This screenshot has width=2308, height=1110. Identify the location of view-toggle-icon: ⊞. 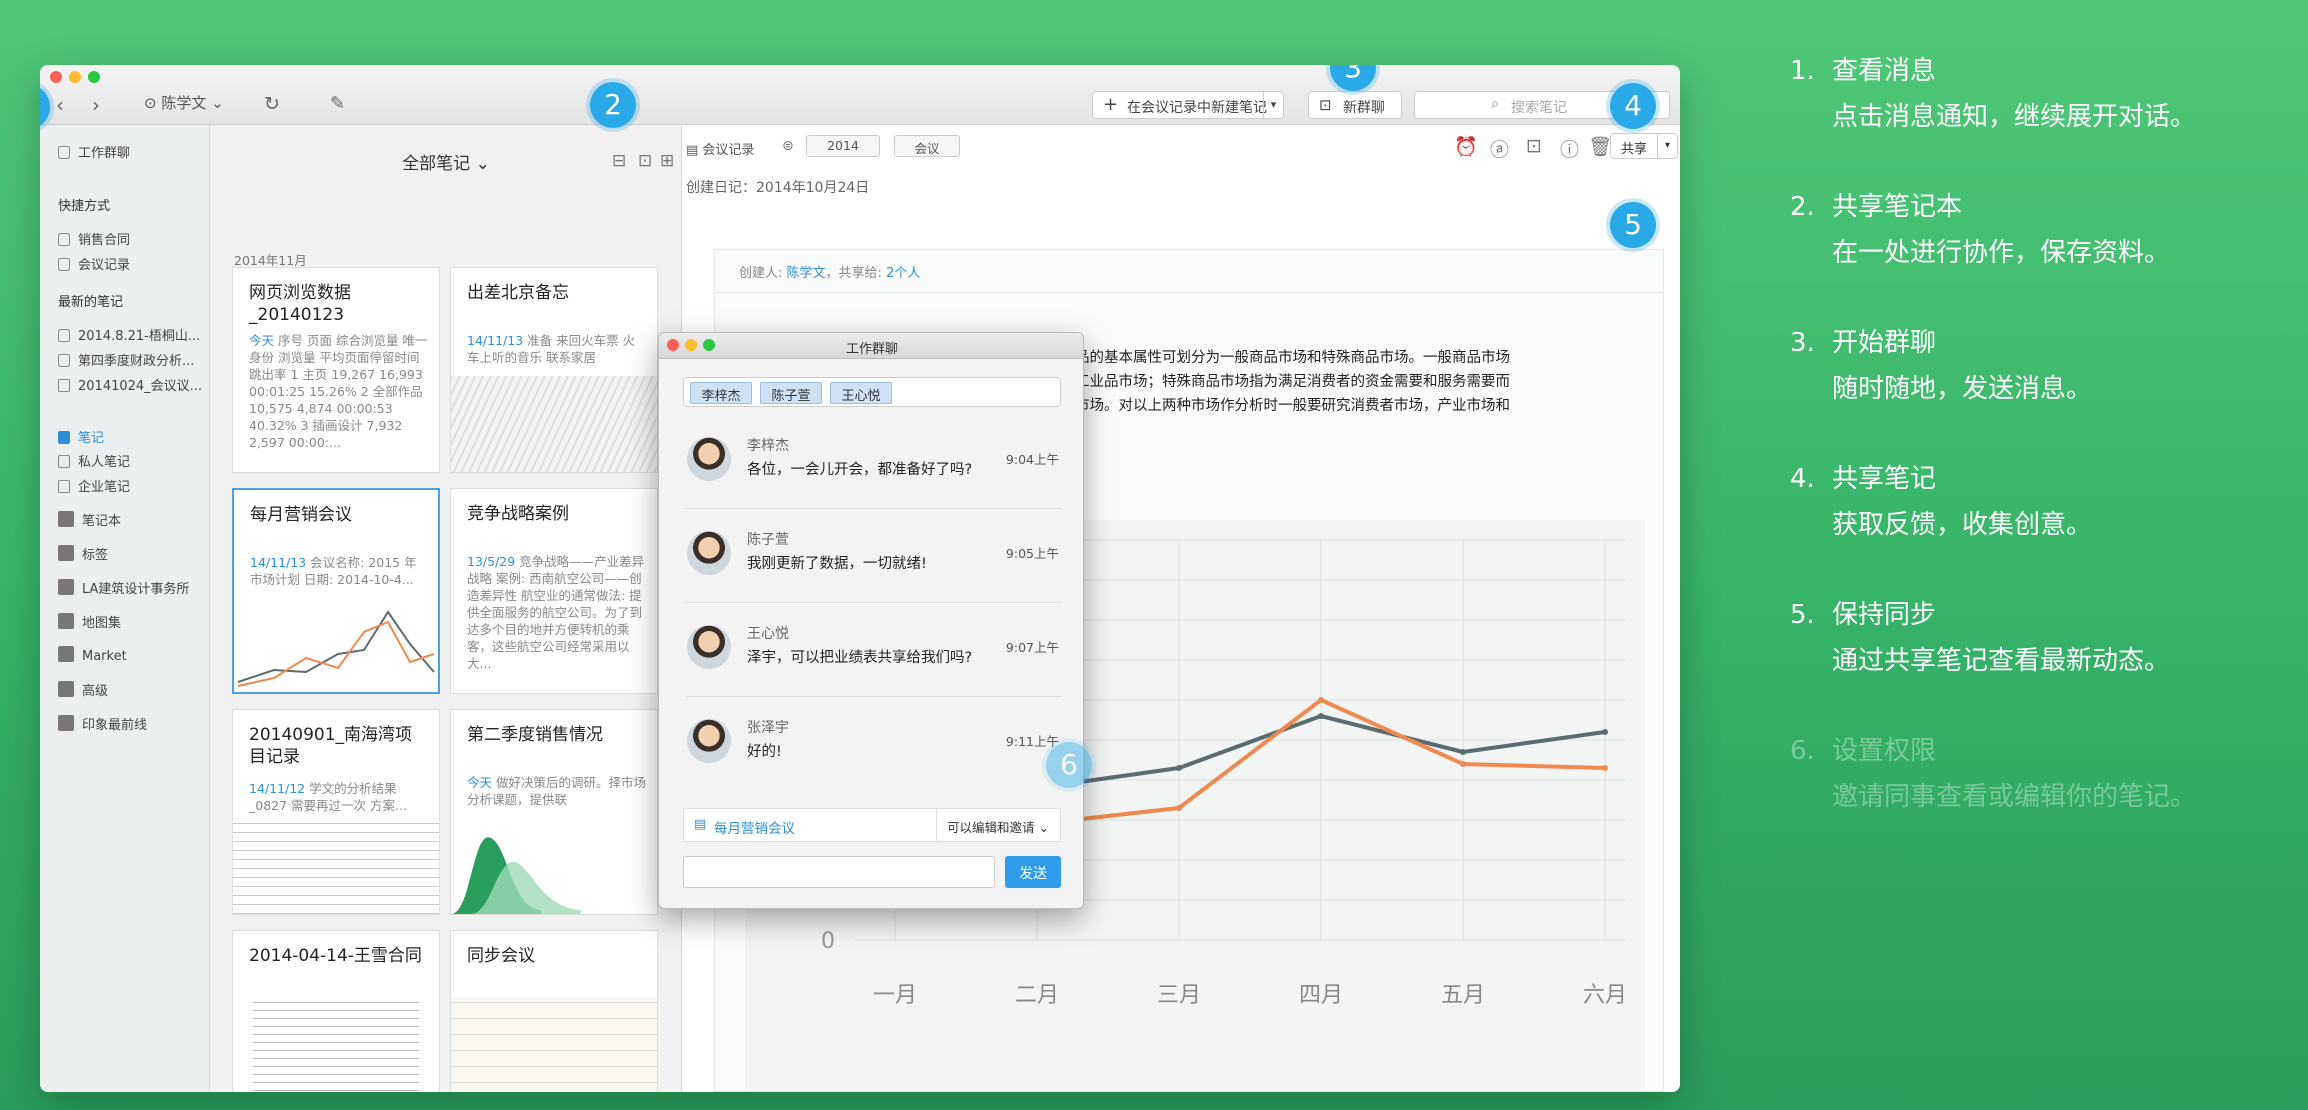
(667, 161).